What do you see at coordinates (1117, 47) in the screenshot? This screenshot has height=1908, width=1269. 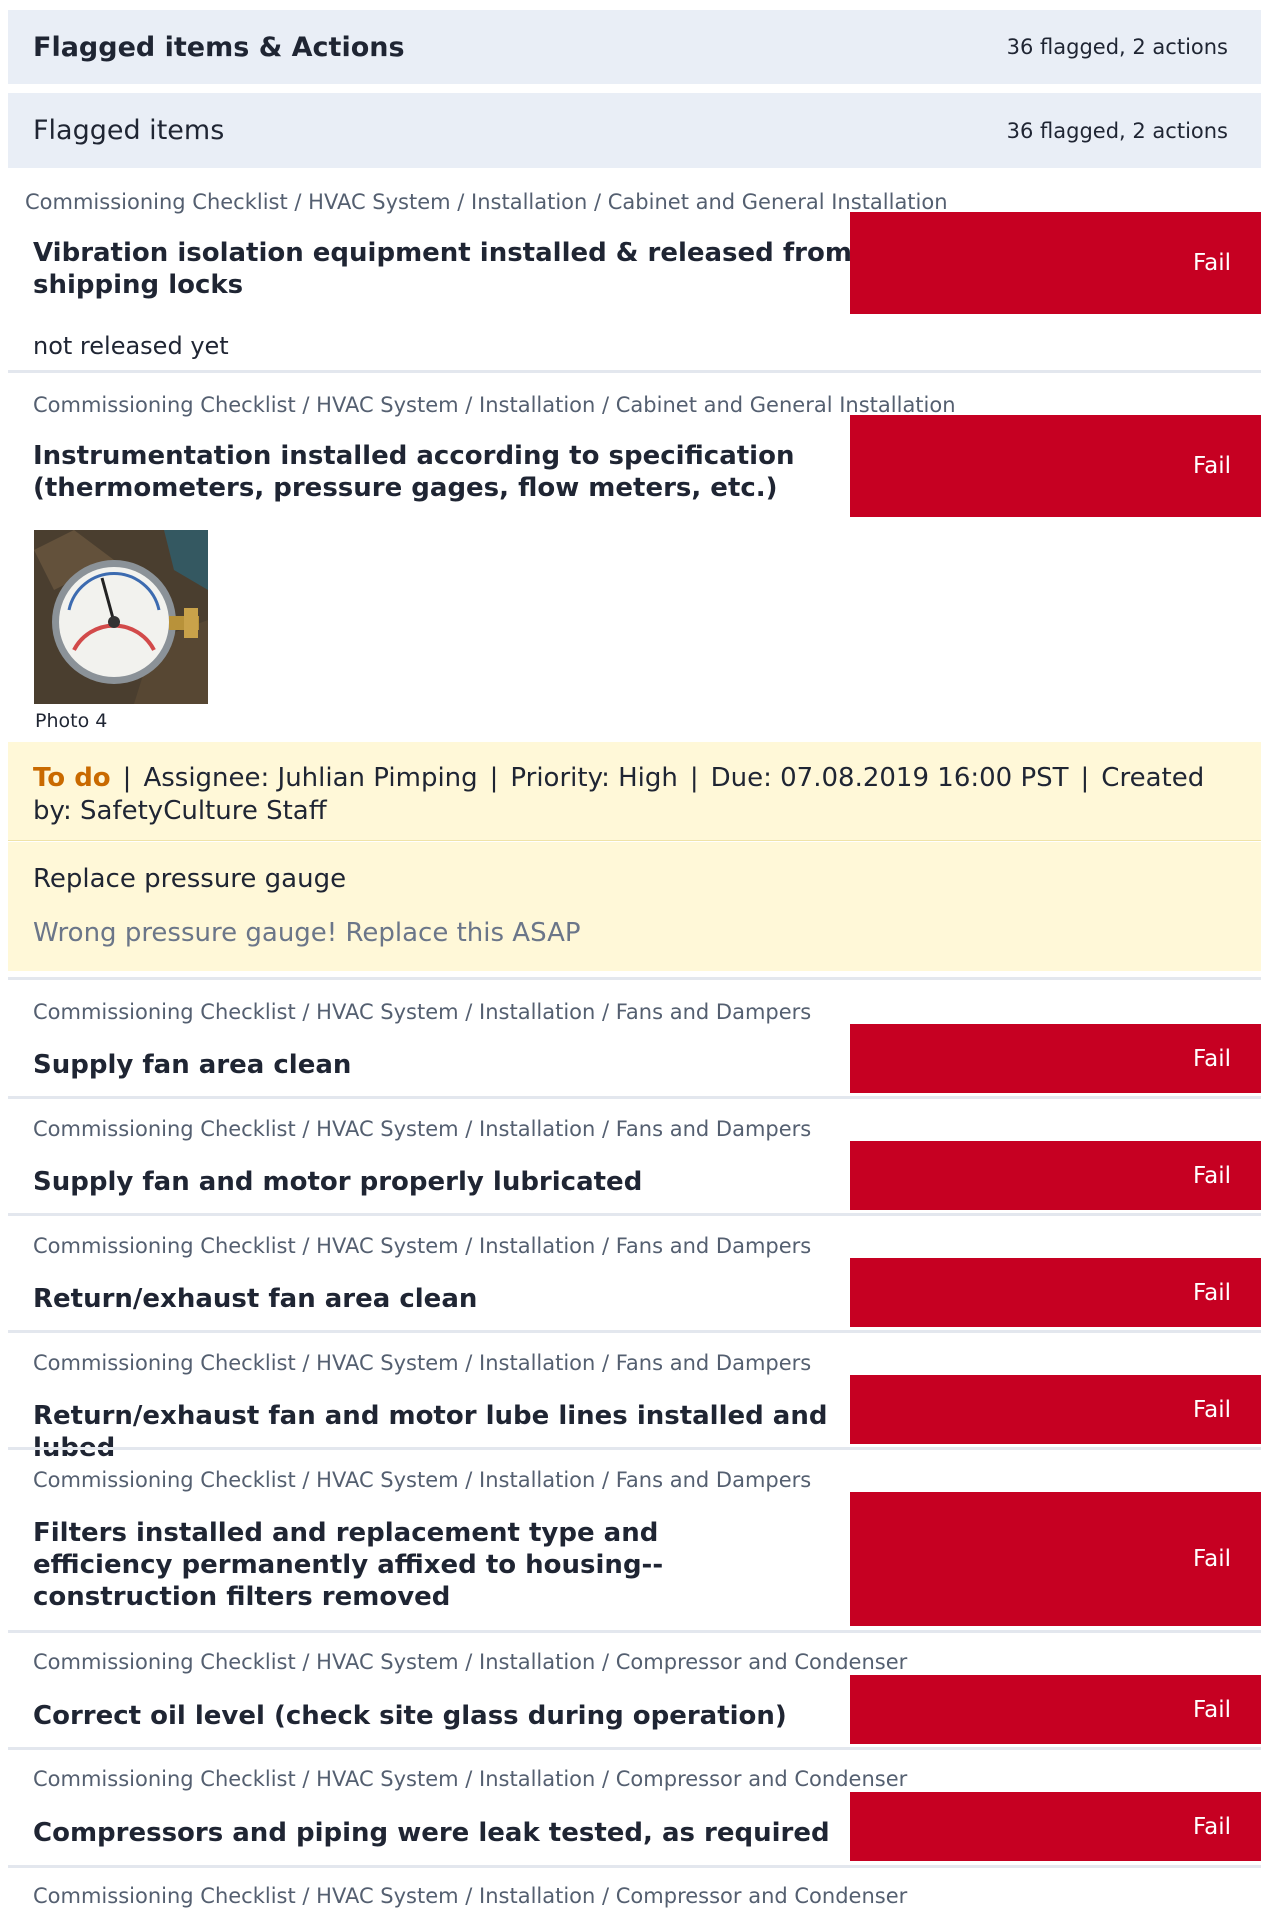 I see `header-count: 36 flagged, 2 actions` at bounding box center [1117, 47].